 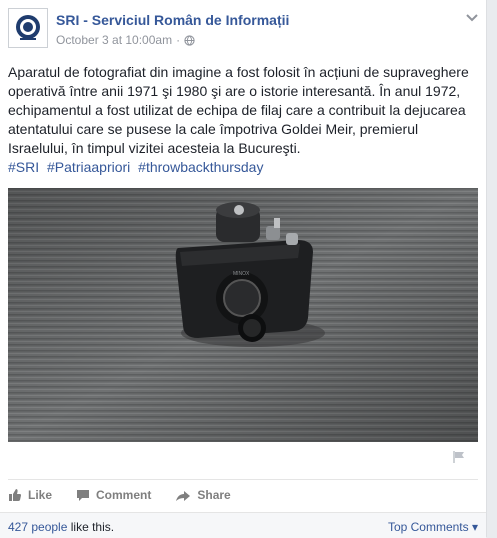 What do you see at coordinates (83, 495) in the screenshot?
I see `comment-icon` at bounding box center [83, 495].